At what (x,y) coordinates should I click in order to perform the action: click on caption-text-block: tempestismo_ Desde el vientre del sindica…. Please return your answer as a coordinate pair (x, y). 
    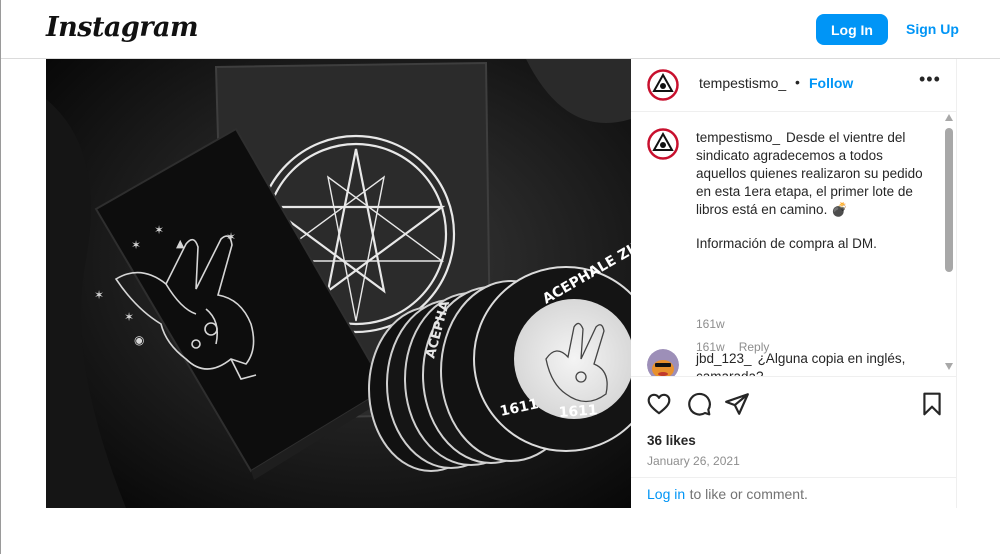
    Looking at the image, I should click on (816, 191).